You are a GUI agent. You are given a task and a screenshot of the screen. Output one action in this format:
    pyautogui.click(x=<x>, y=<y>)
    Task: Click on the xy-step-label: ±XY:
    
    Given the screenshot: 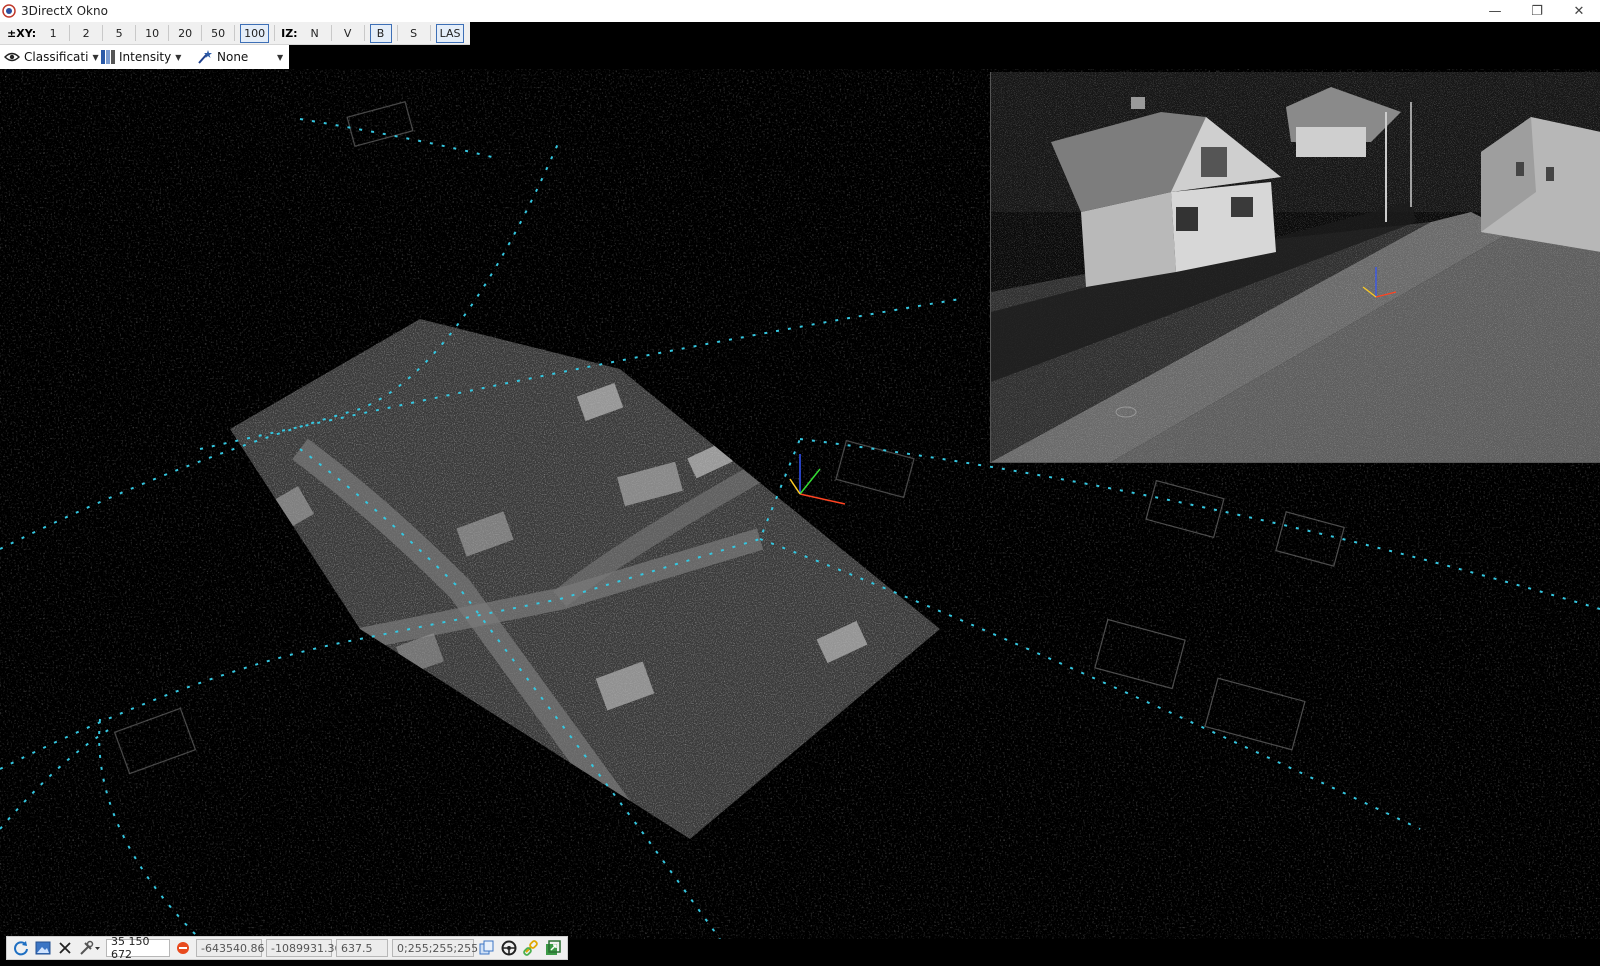 What is the action you would take?
    pyautogui.click(x=22, y=33)
    